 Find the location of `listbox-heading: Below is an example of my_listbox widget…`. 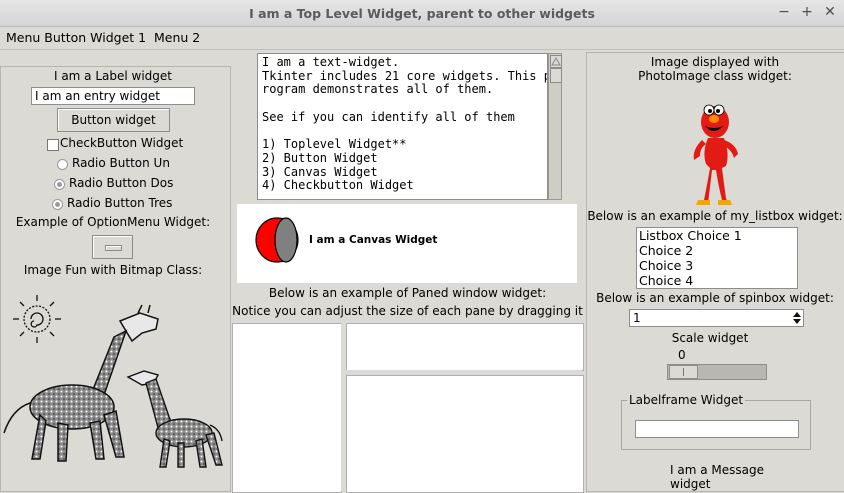

listbox-heading: Below is an example of my_listbox widget… is located at coordinates (715, 216).